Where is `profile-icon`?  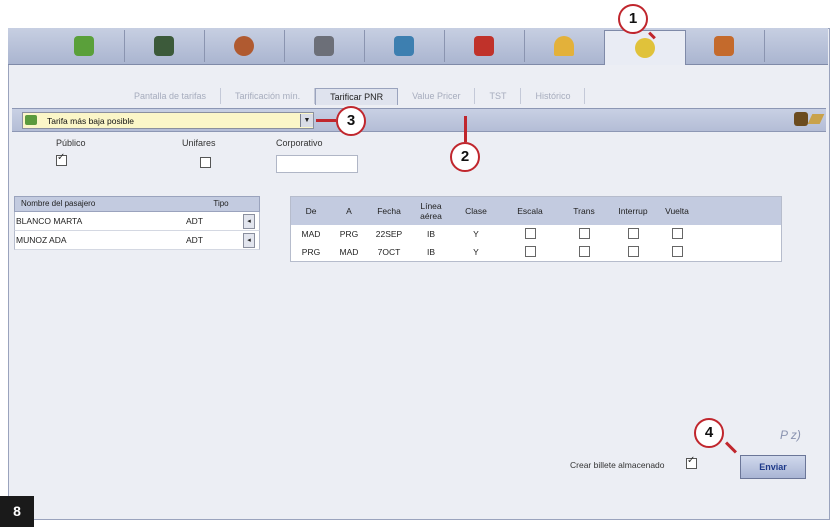 profile-icon is located at coordinates (484, 46).